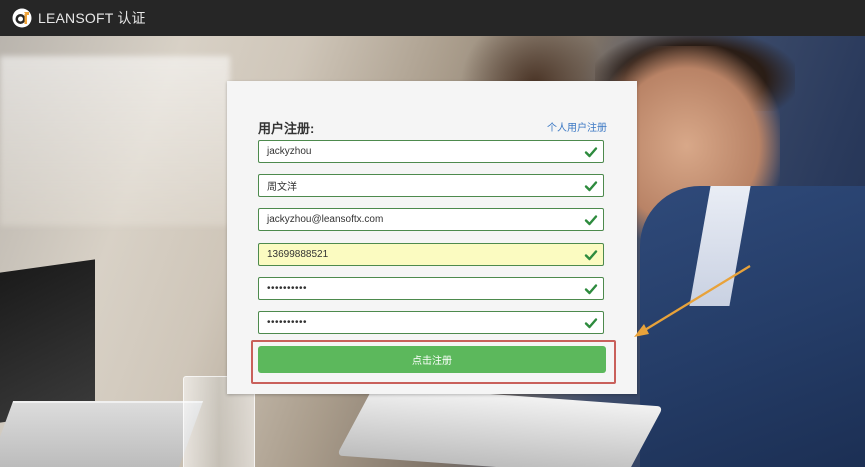  Describe the element at coordinates (286, 128) in the screenshot. I see `form-title: 用户注册:` at that location.